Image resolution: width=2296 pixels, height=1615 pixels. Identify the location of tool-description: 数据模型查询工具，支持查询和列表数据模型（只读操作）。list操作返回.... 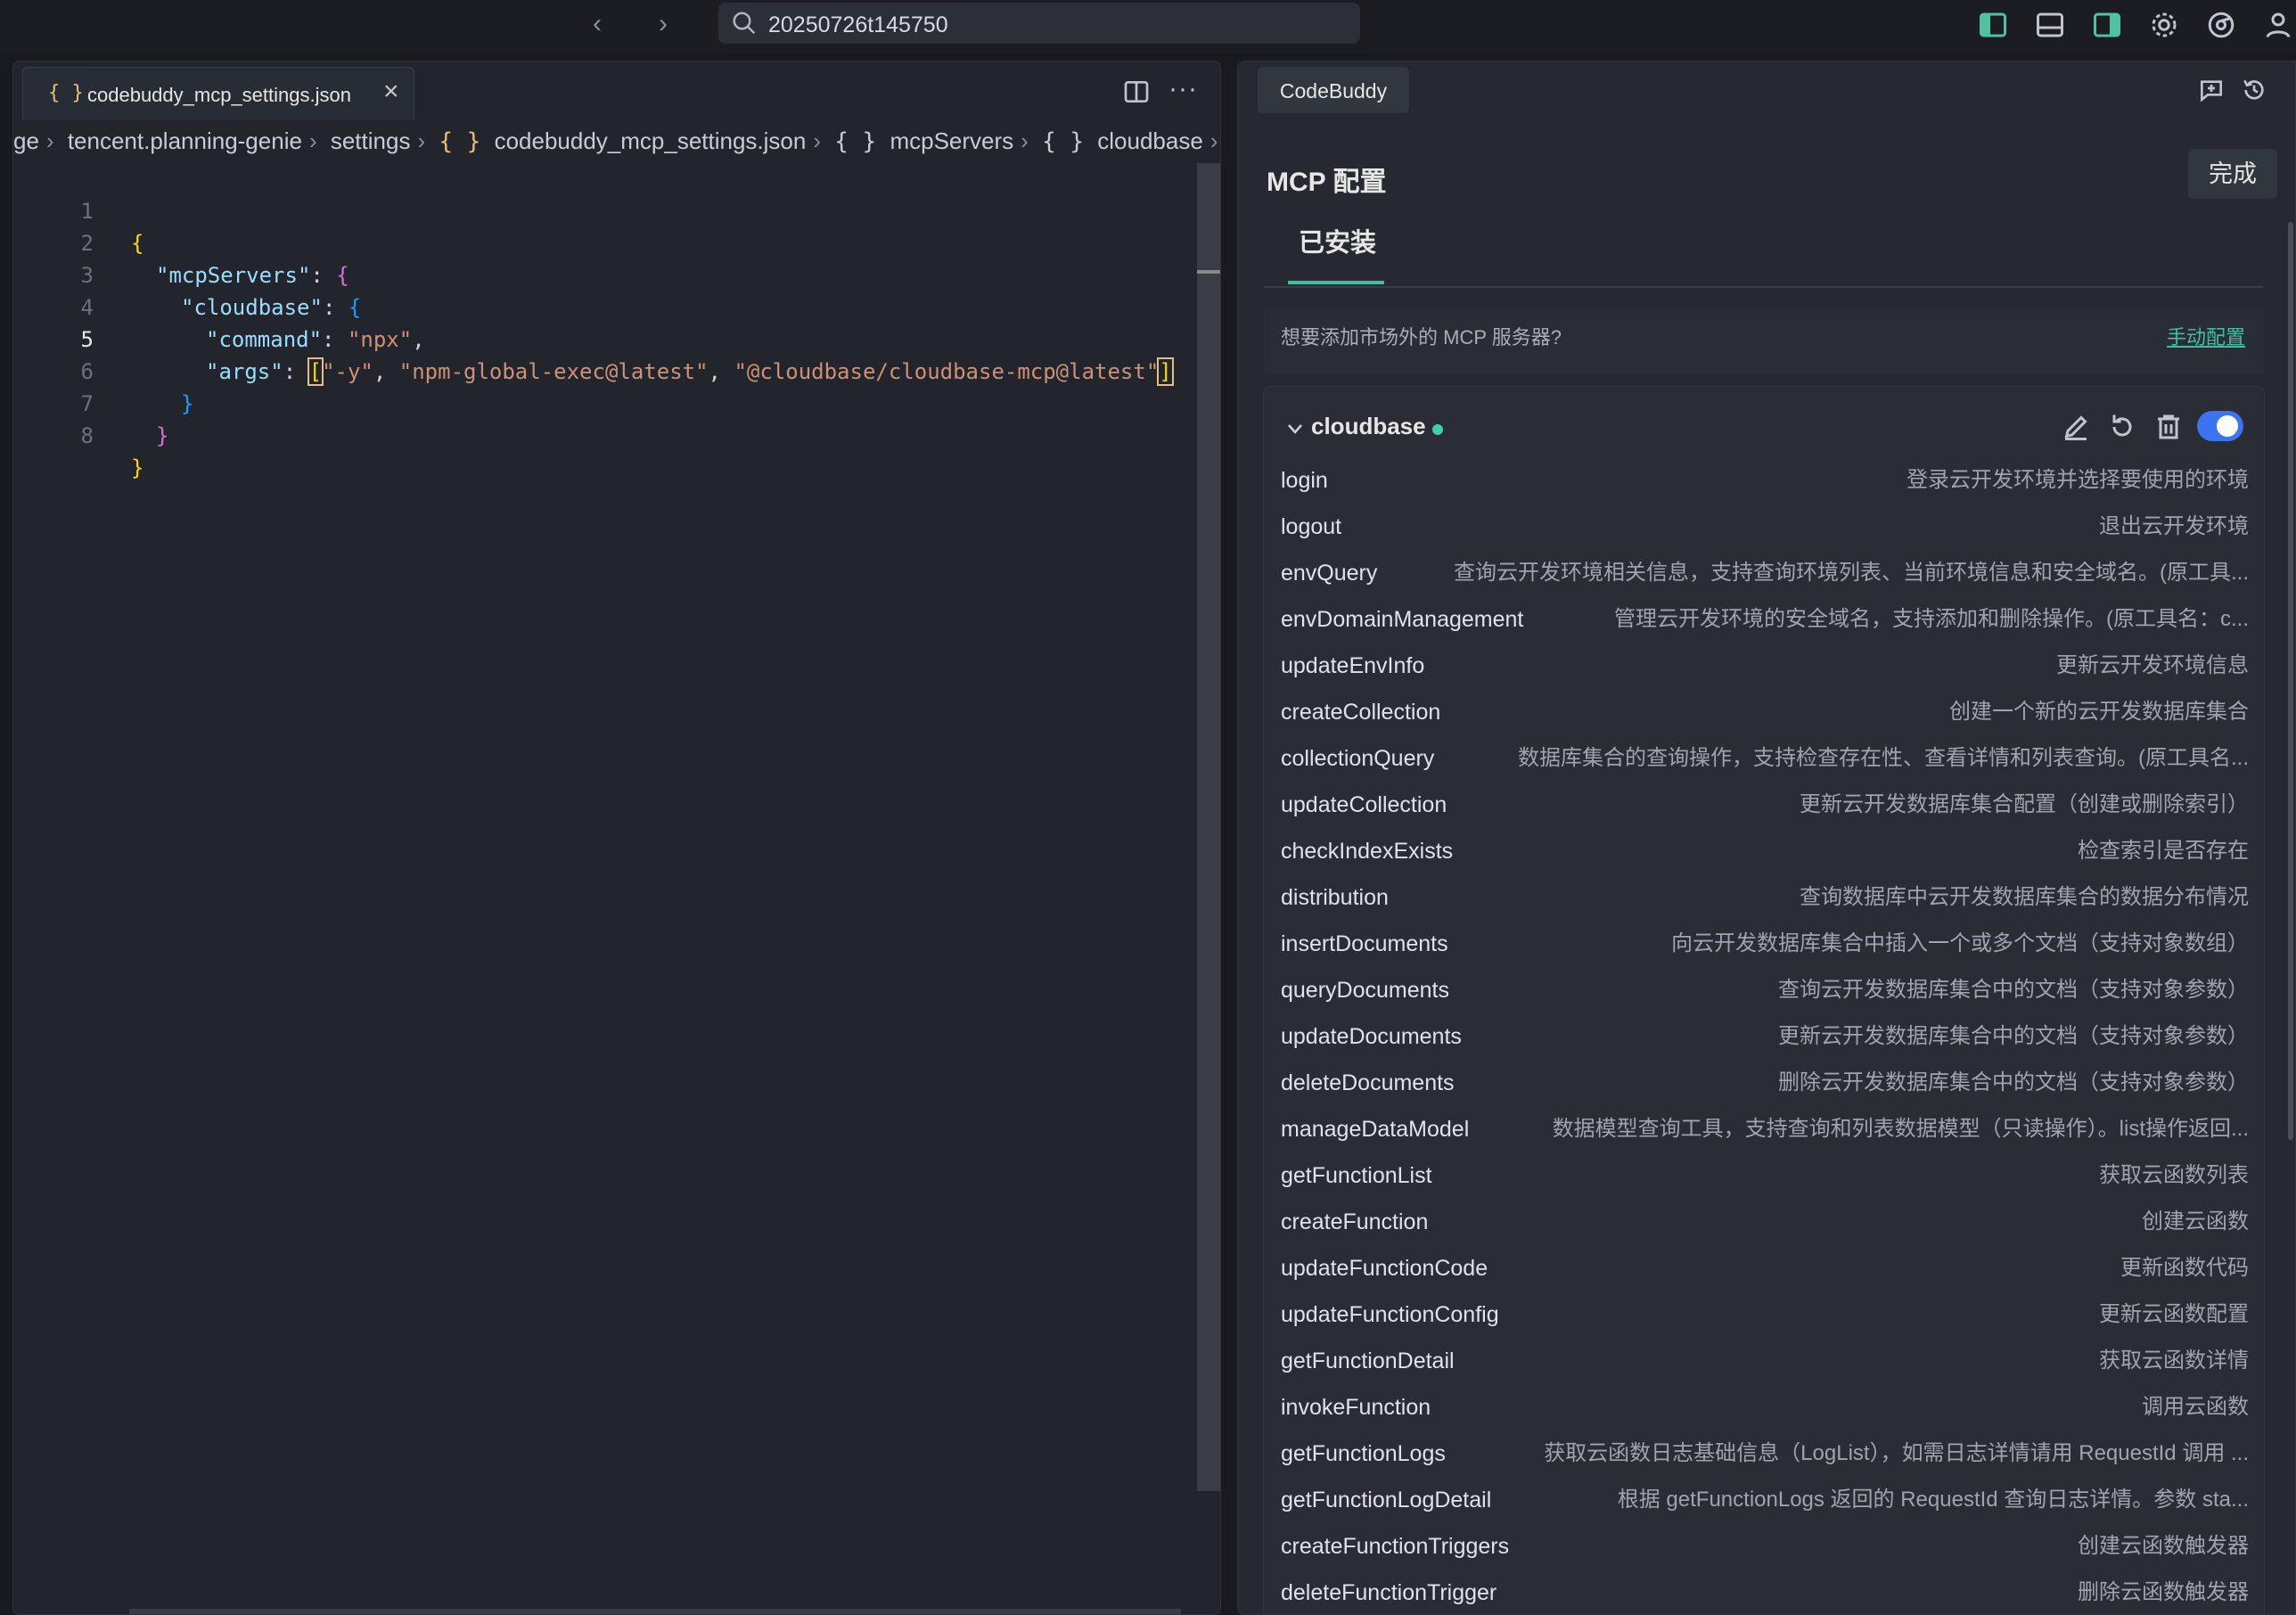
(1900, 1129).